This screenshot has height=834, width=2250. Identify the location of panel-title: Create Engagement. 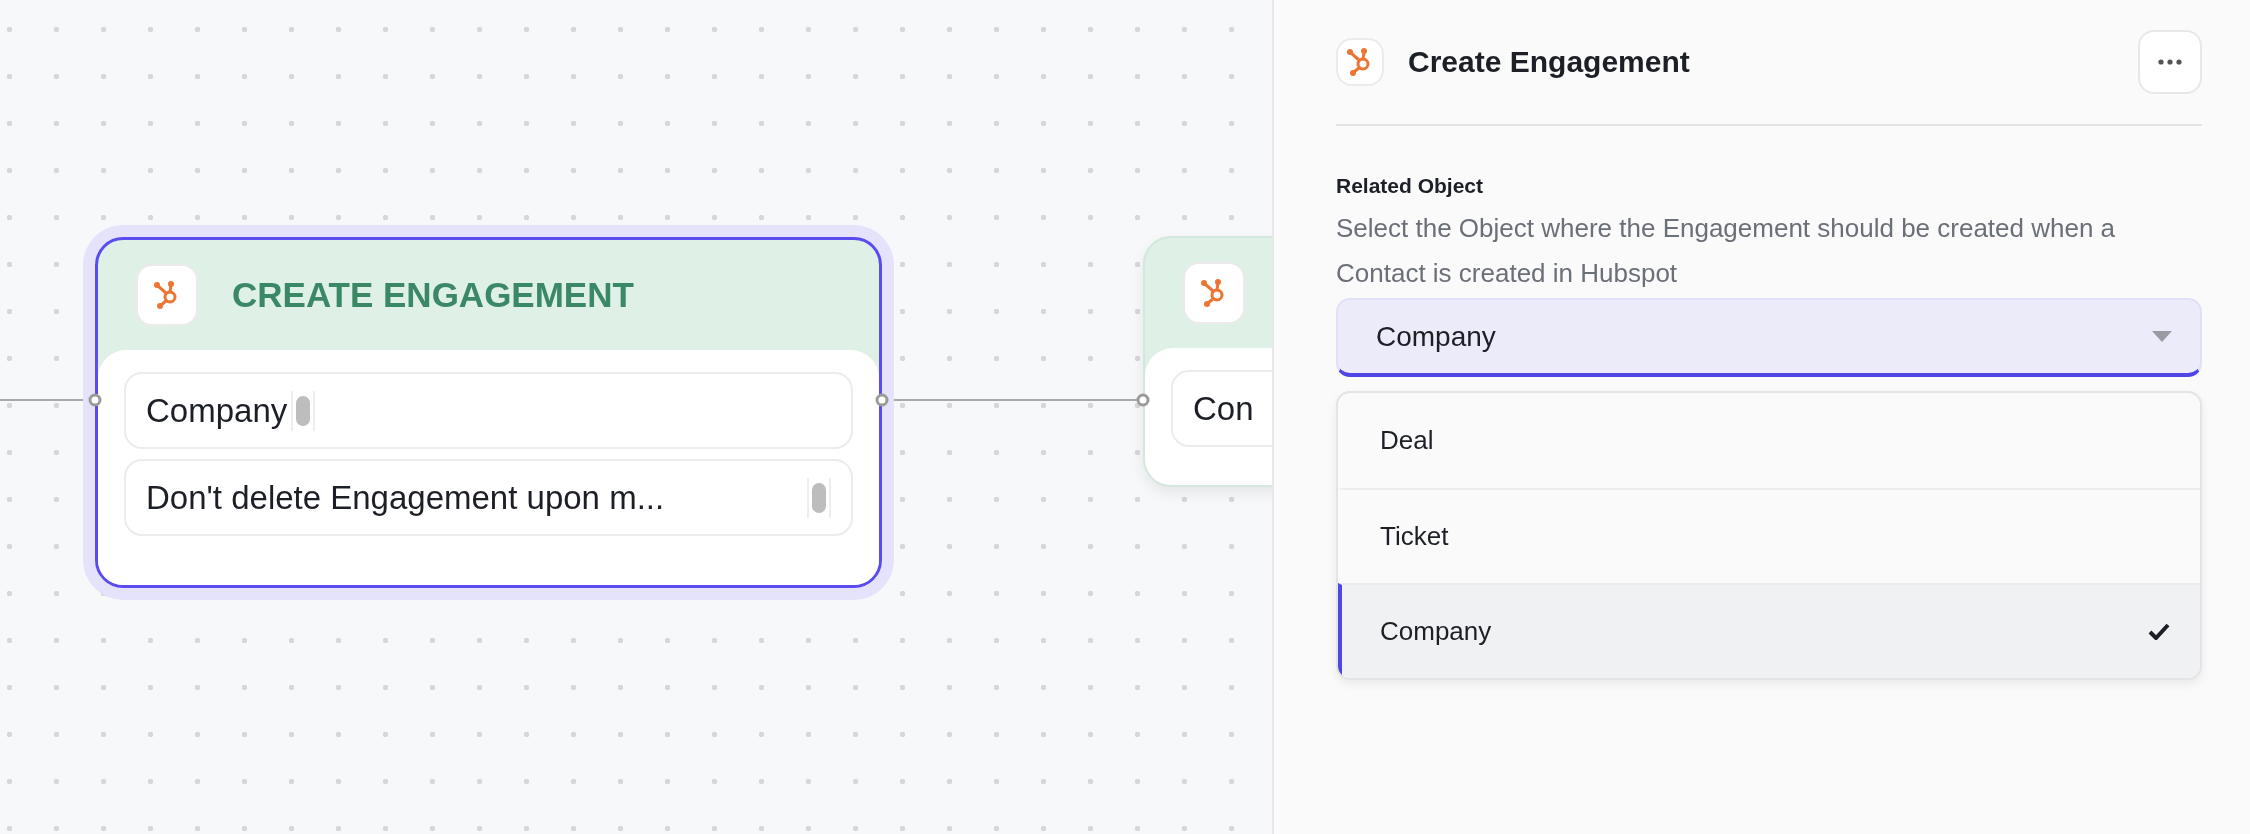
(1549, 62).